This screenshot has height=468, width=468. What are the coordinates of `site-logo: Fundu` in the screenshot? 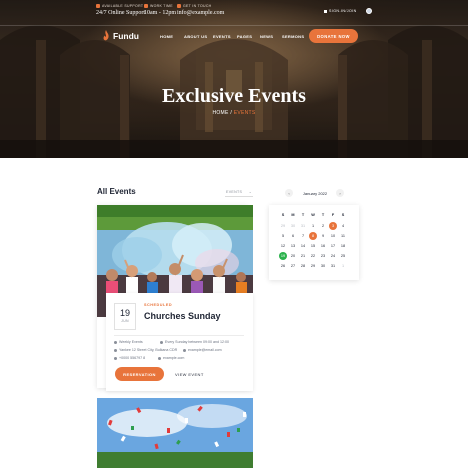 It's located at (120, 35).